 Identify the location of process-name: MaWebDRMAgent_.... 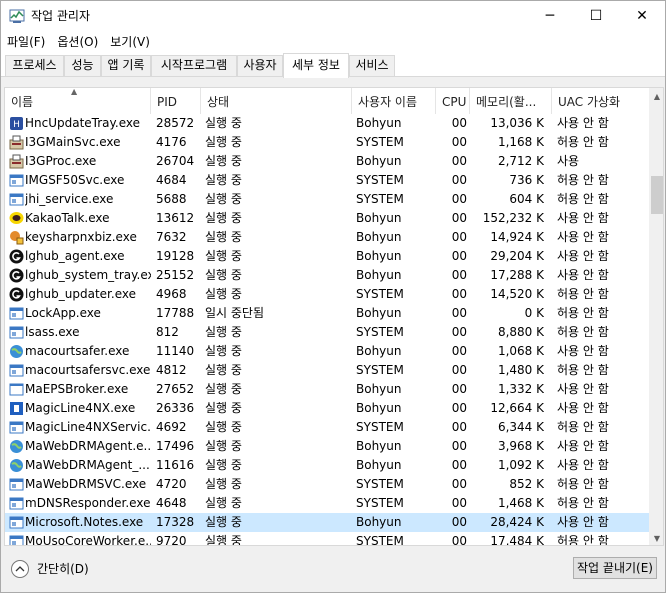
(87, 465).